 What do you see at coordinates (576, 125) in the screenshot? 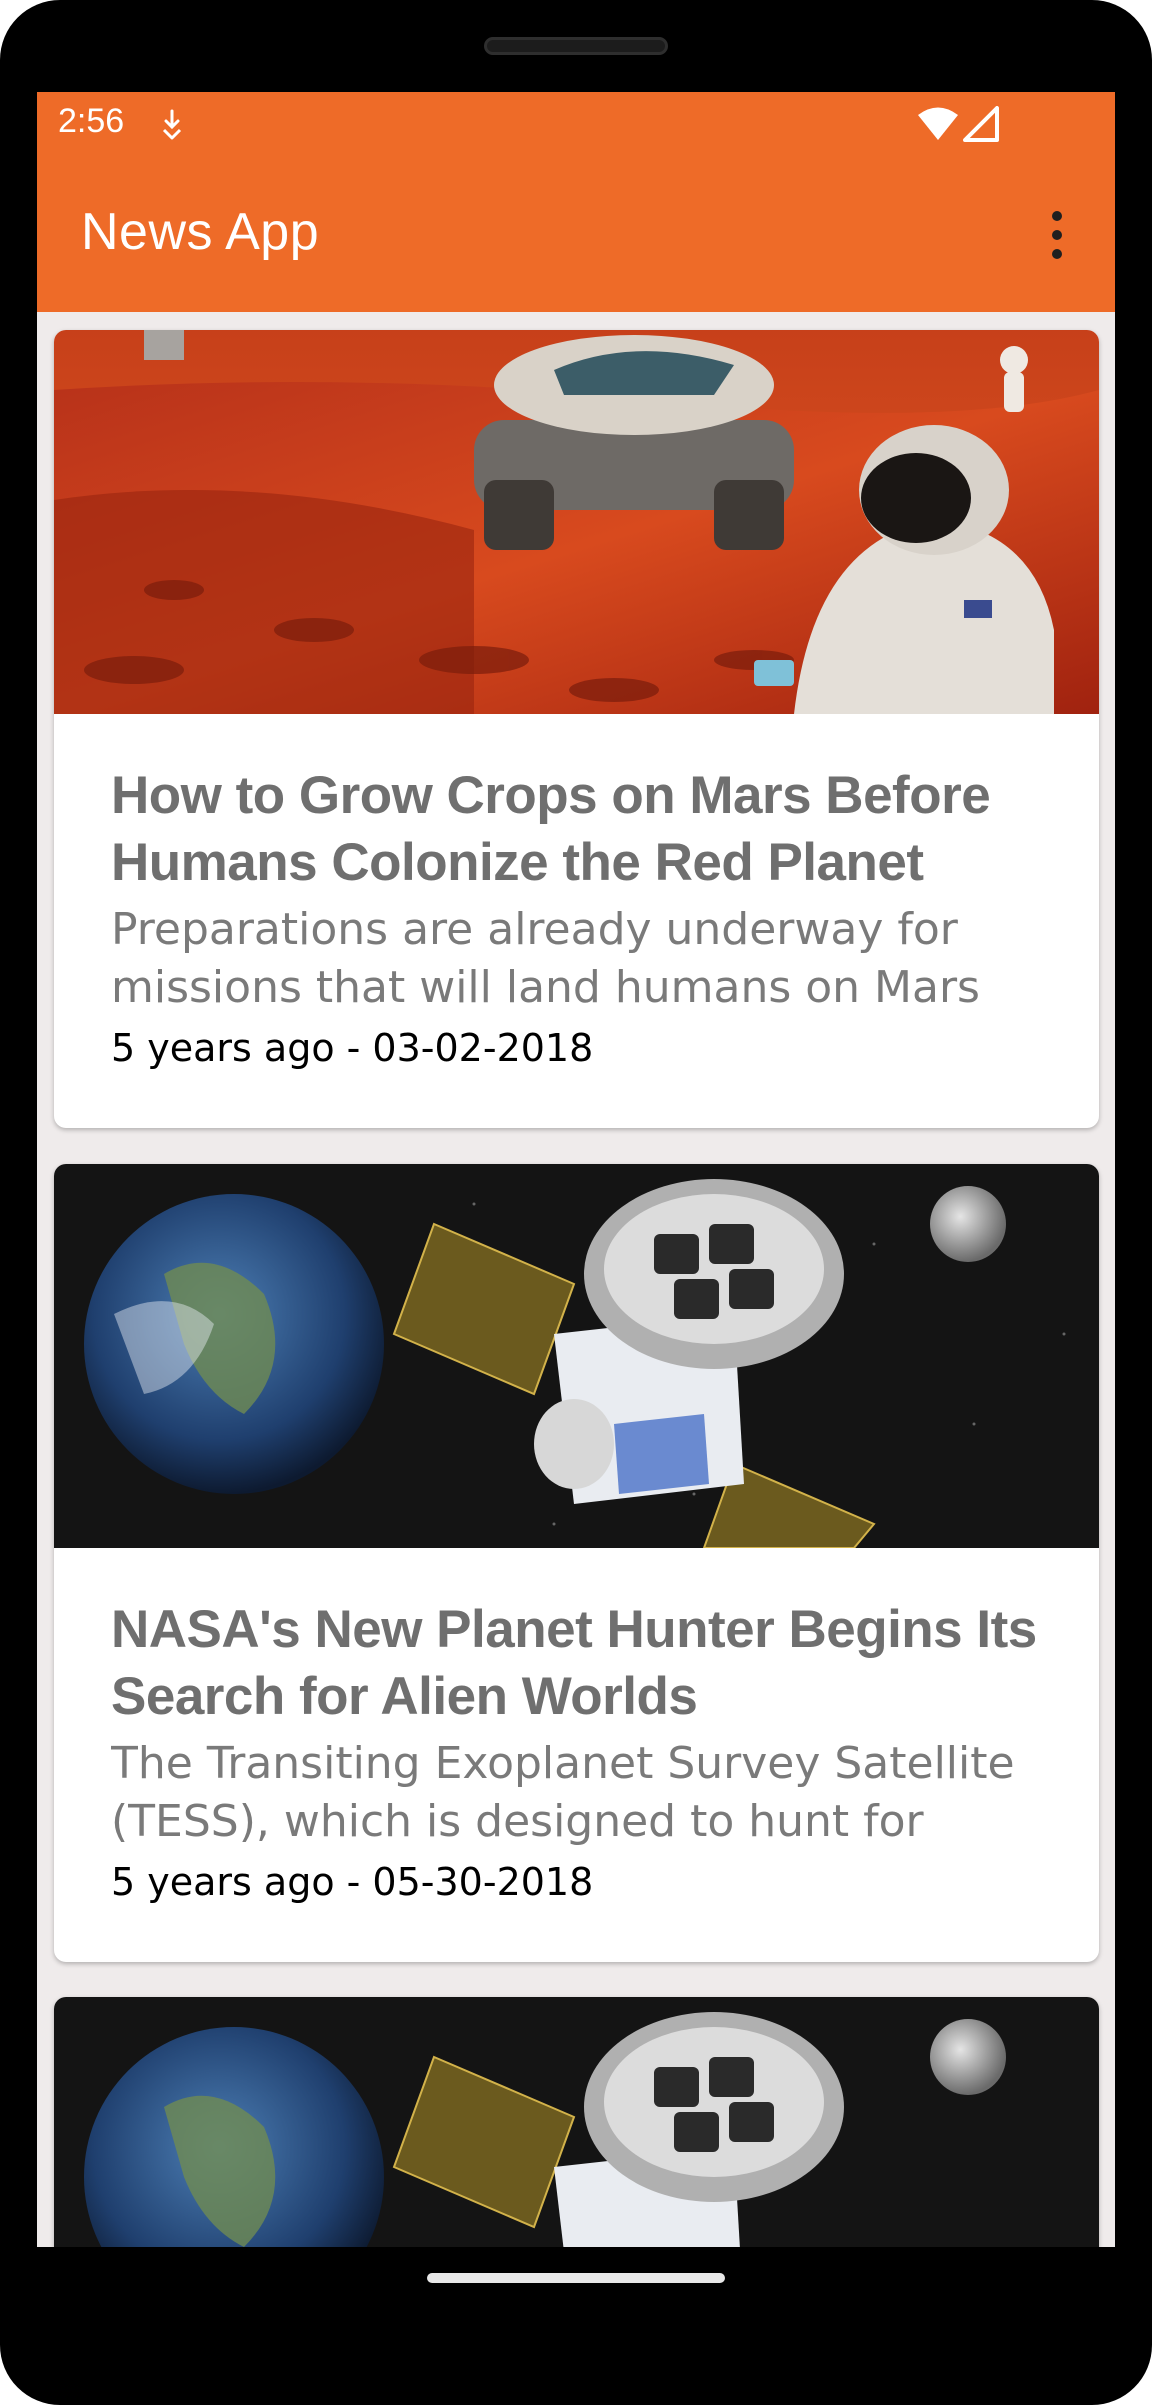
I see `status-bar: 2:56` at bounding box center [576, 125].